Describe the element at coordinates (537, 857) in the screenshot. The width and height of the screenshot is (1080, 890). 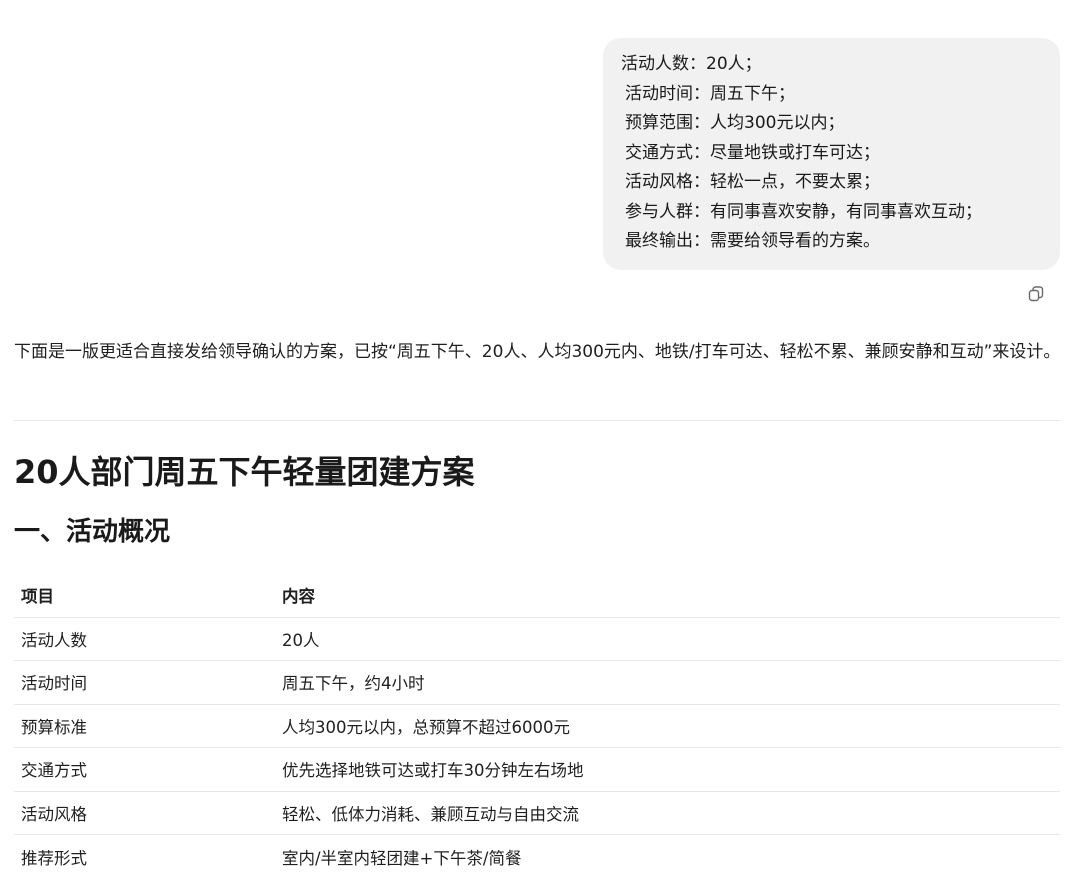
I see `table-row: 推荐形式 室内/半室内轻团建+下午茶/简餐` at that location.